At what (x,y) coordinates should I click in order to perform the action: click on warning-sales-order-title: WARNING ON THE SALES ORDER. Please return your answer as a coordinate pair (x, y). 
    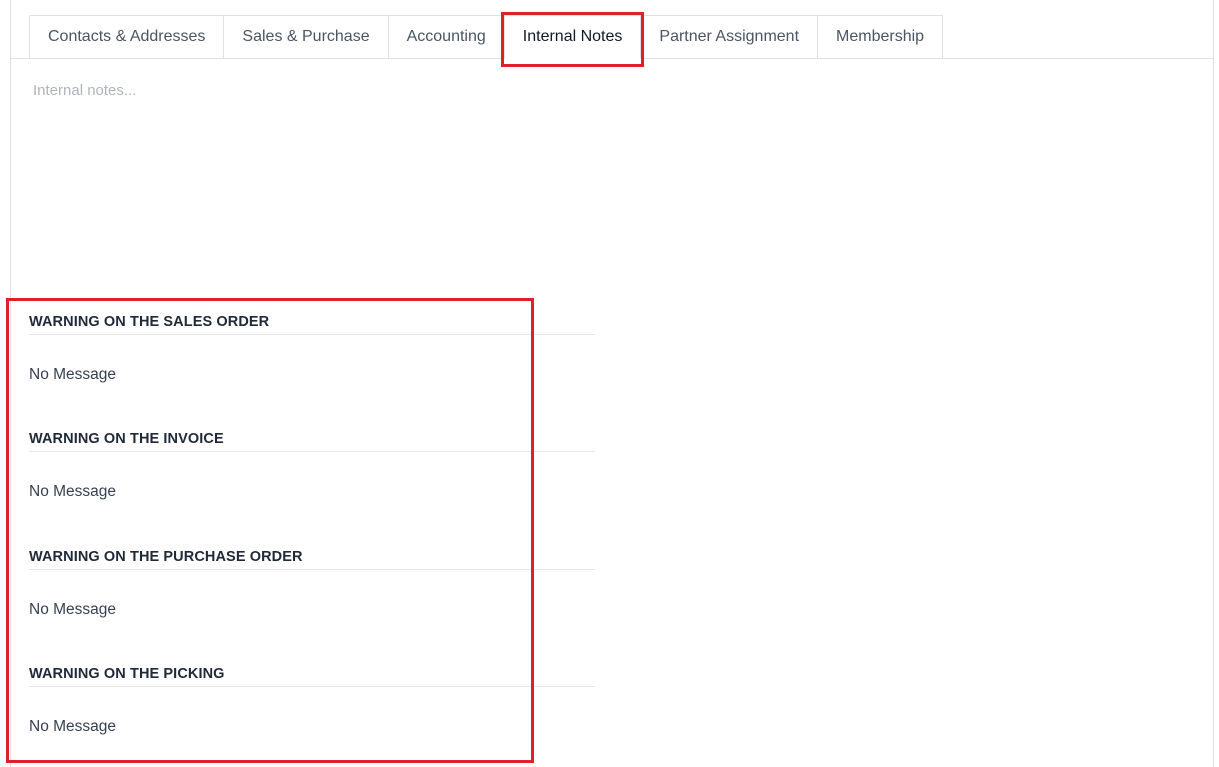
    Looking at the image, I should click on (312, 321).